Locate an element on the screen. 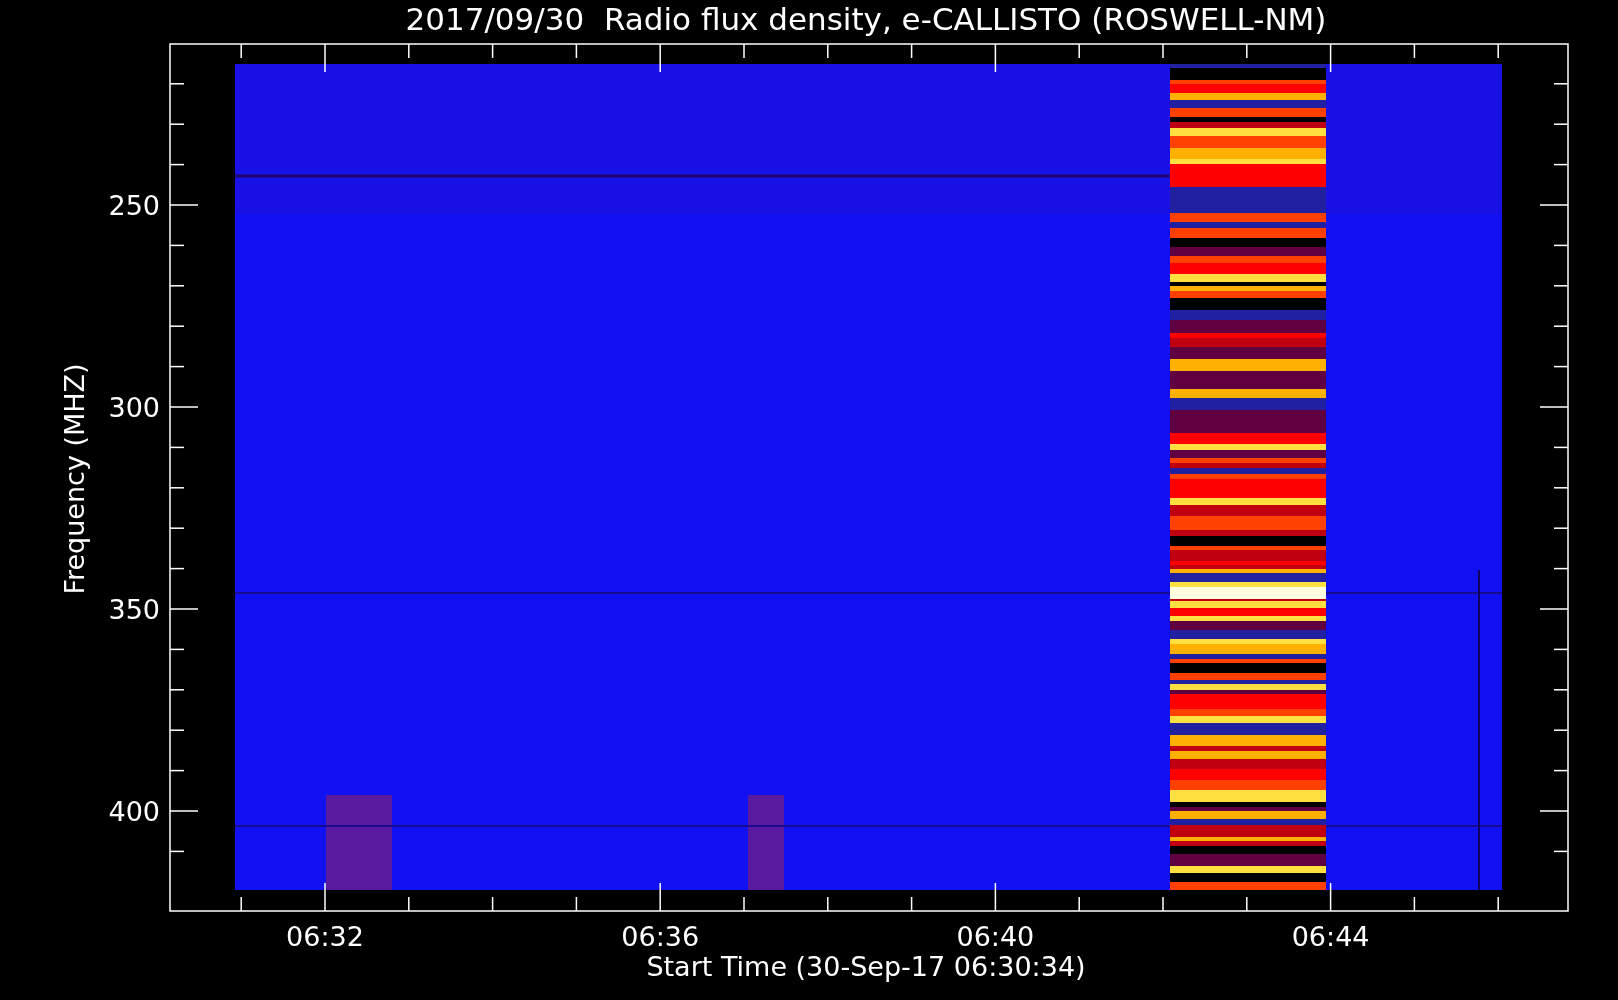 The height and width of the screenshot is (1000, 1618). chart-title: 2017/09/30 Radio flux density, e-CALLISTO (ROSWELL-NM) is located at coordinates (866, 19).